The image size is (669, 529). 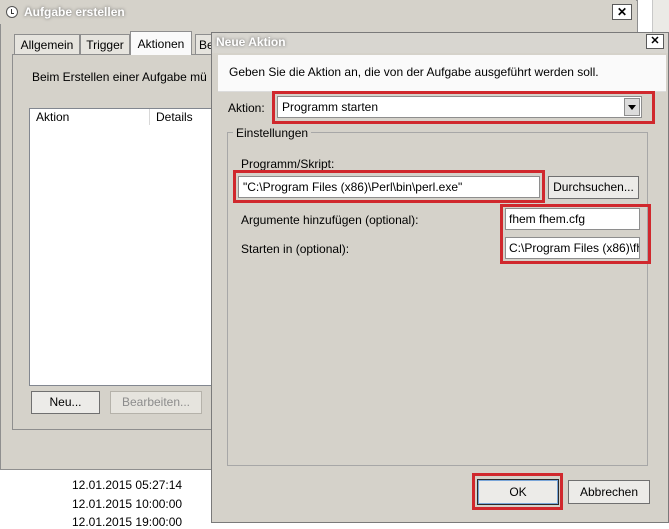 What do you see at coordinates (12, 12) in the screenshot?
I see `clock-icon` at bounding box center [12, 12].